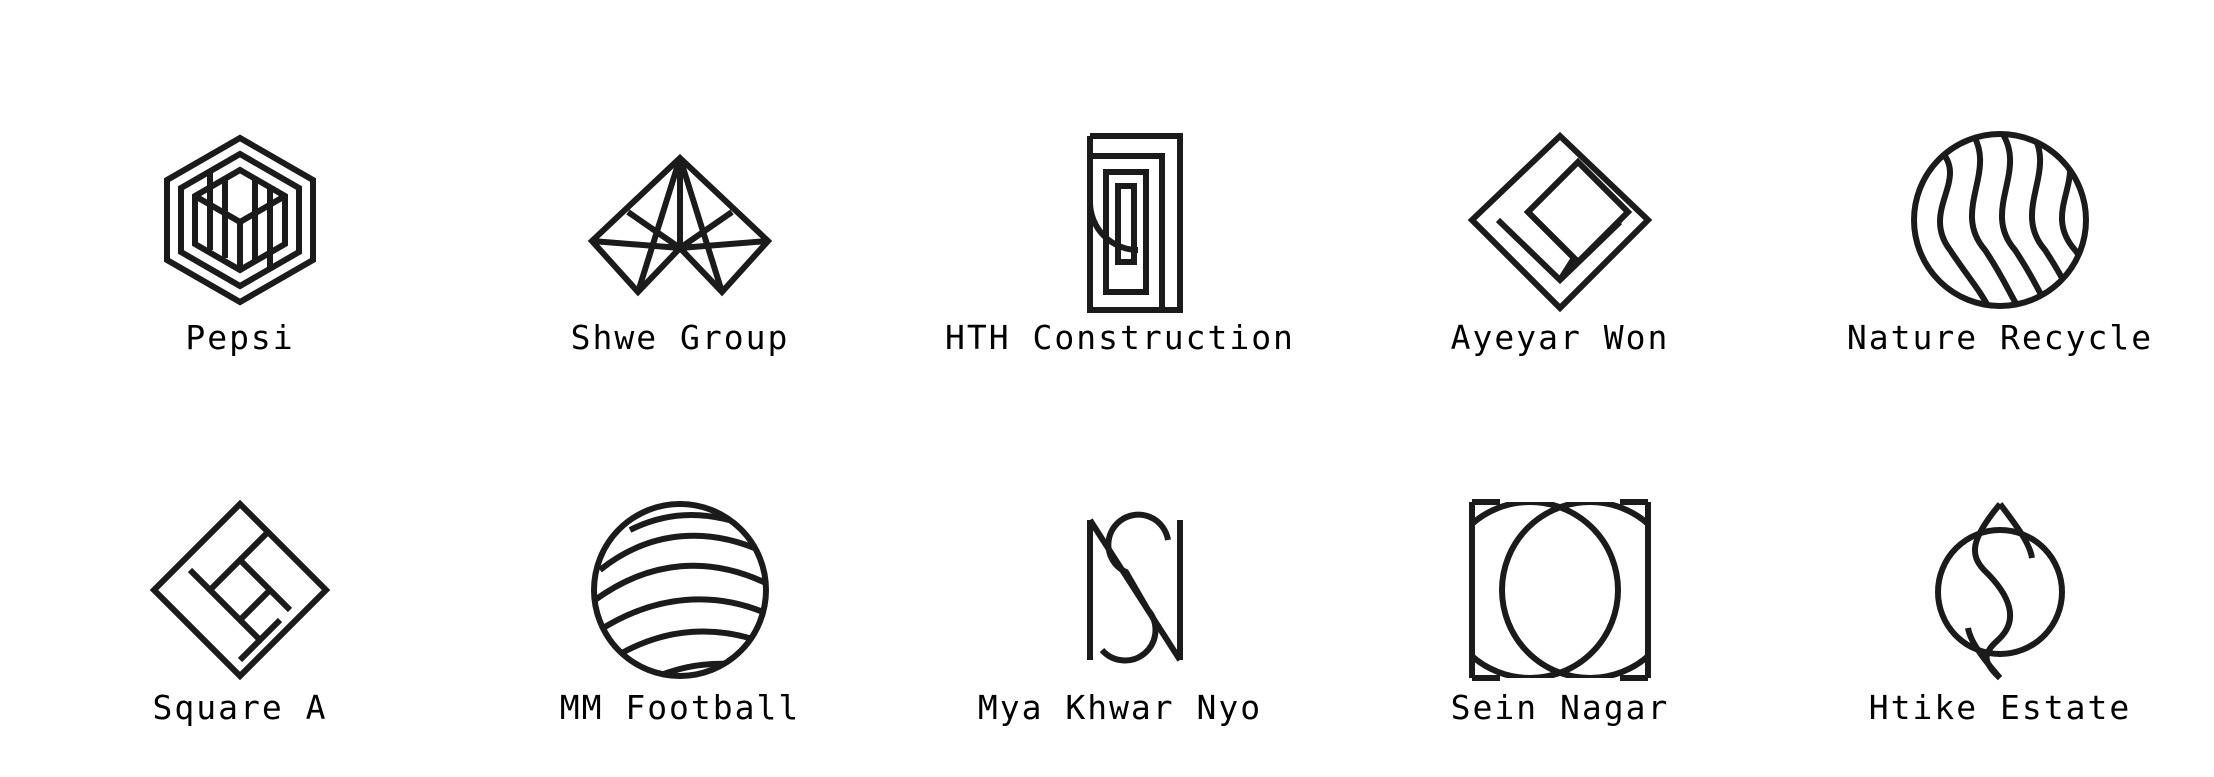  I want to click on logo-name: Mya Khwar Nyo, so click(1120, 707).